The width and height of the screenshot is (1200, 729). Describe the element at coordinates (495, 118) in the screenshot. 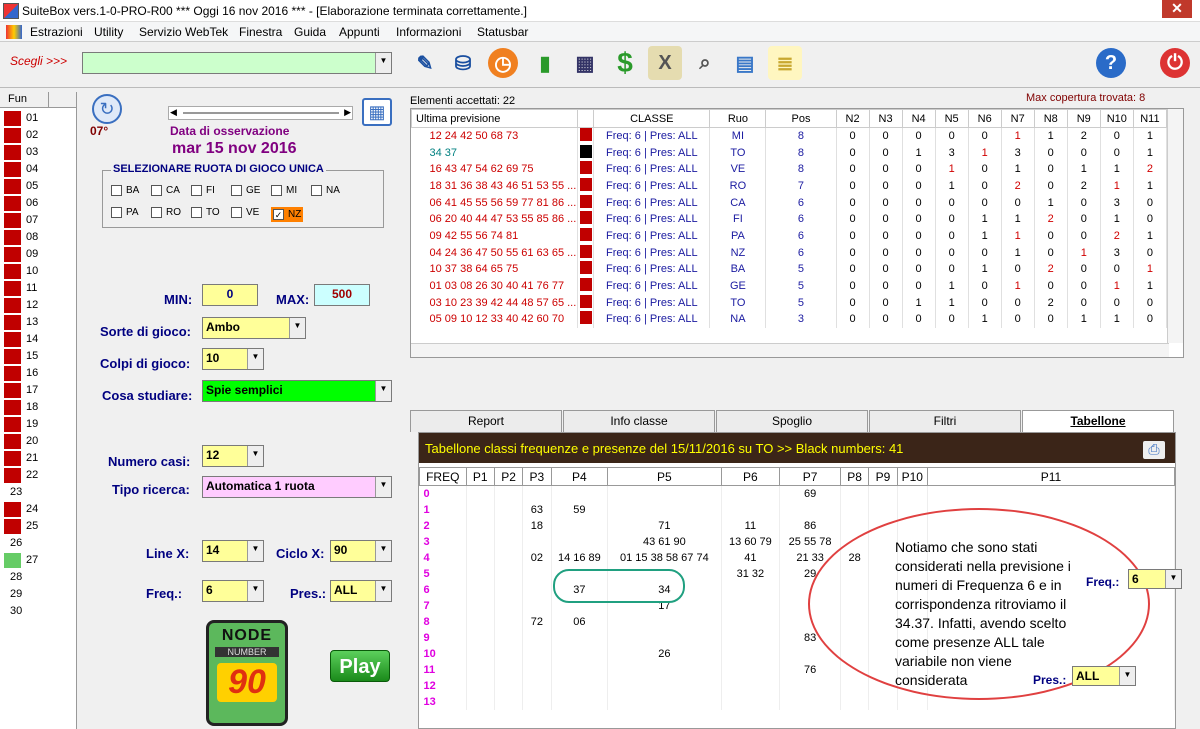

I see `pred-header: Ultima previsione` at that location.